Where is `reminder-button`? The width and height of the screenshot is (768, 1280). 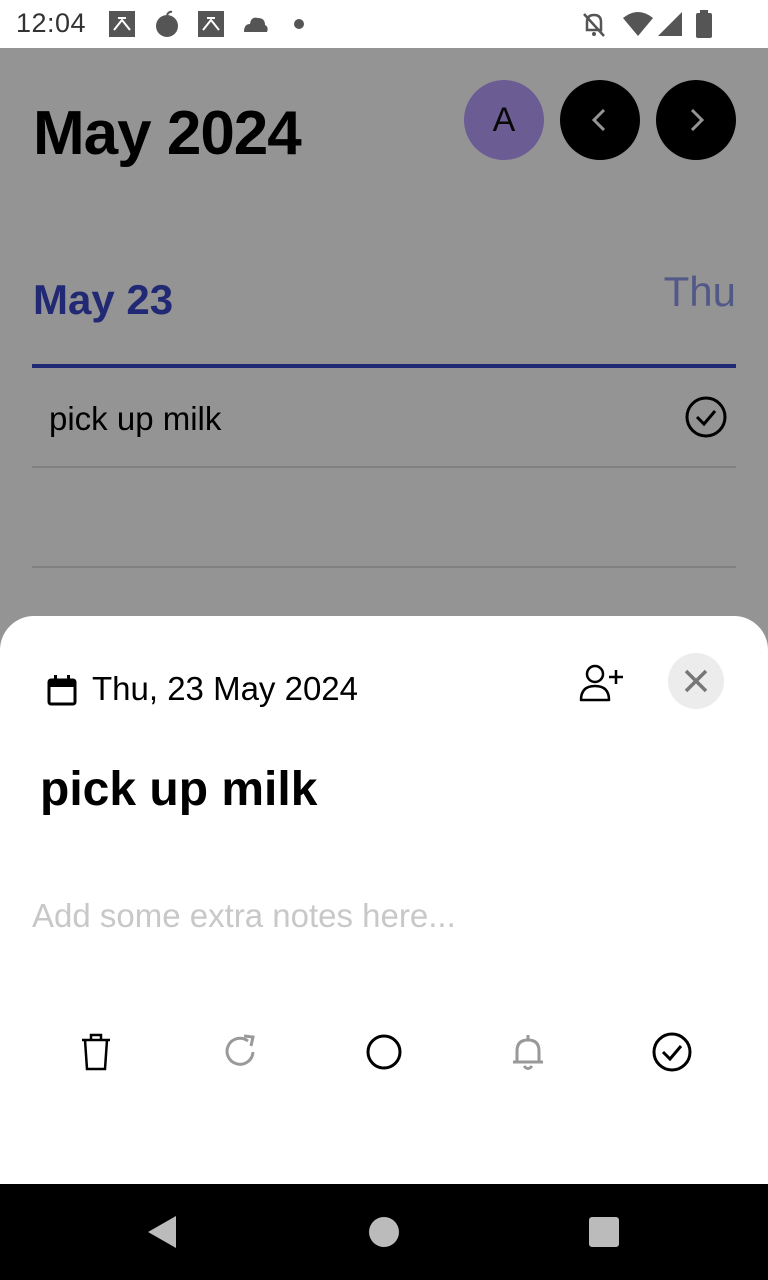 reminder-button is located at coordinates (528, 1052).